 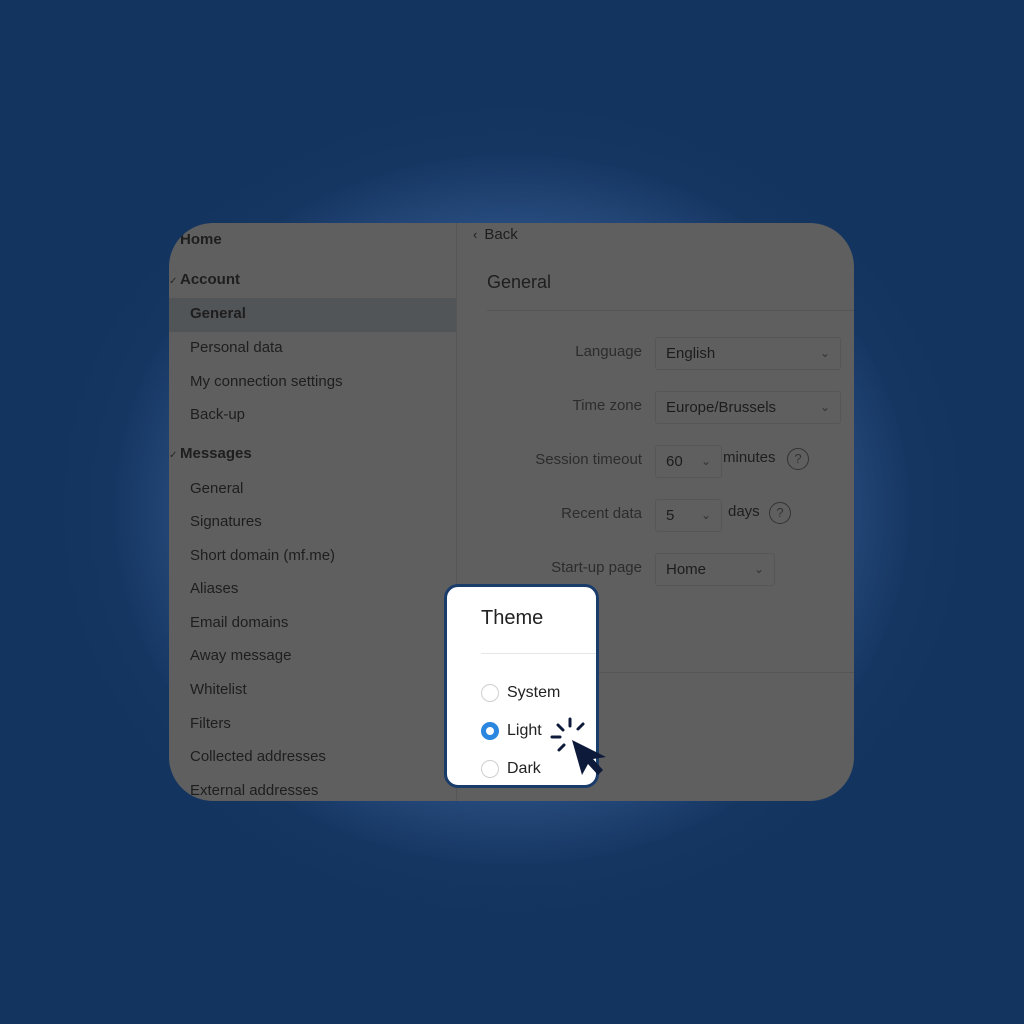 What do you see at coordinates (218, 313) in the screenshot?
I see `sidebar-item-label: General` at bounding box center [218, 313].